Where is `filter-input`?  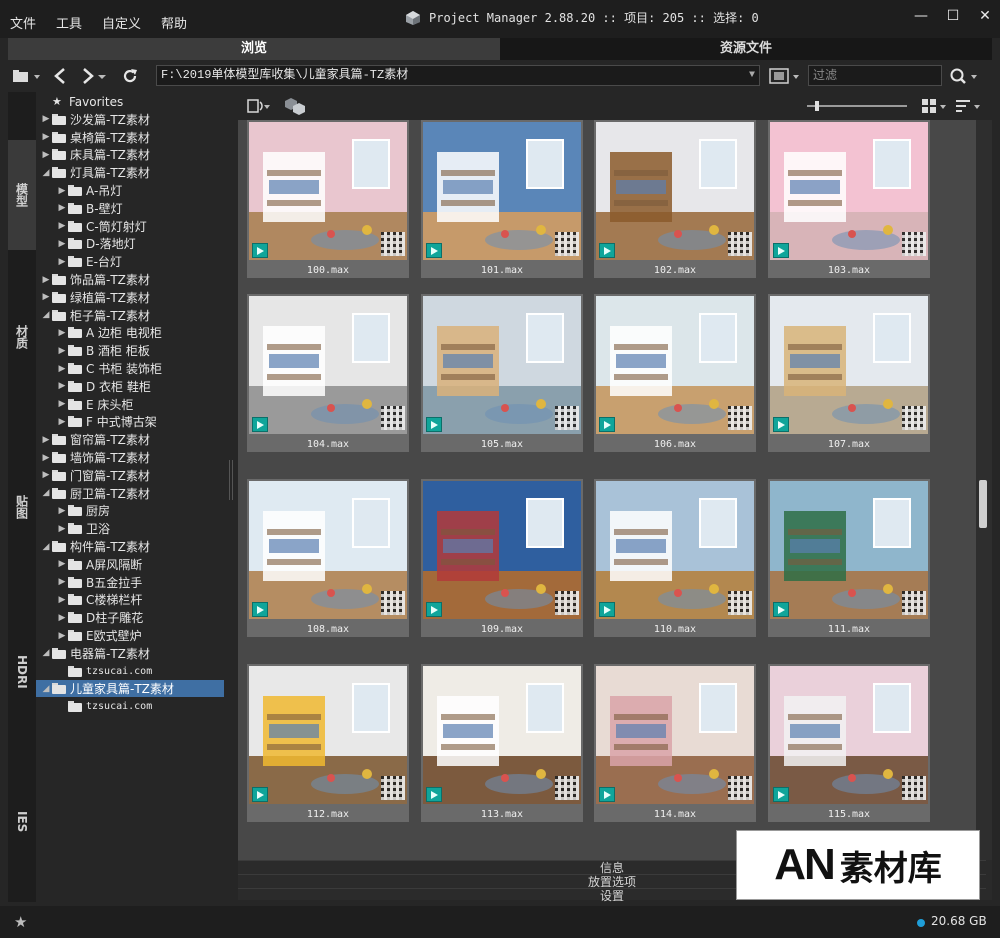 filter-input is located at coordinates (876, 75).